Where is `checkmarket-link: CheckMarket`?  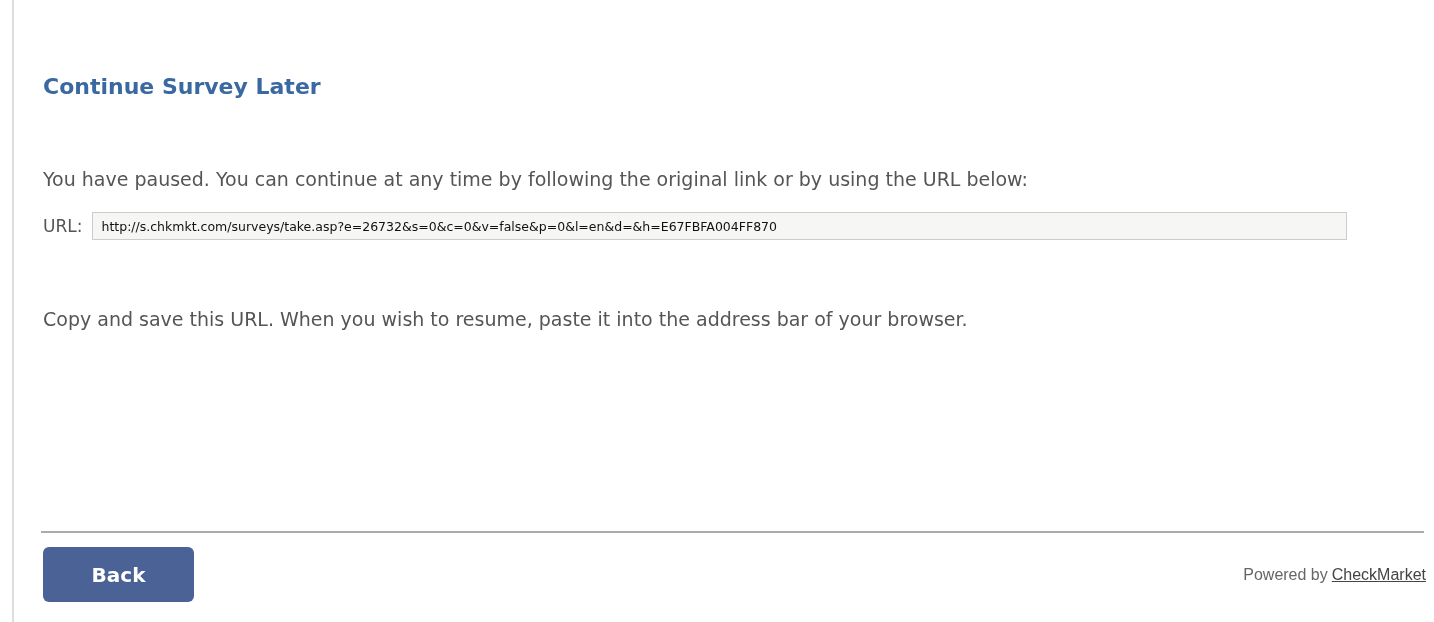
checkmarket-link: CheckMarket is located at coordinates (1378, 574).